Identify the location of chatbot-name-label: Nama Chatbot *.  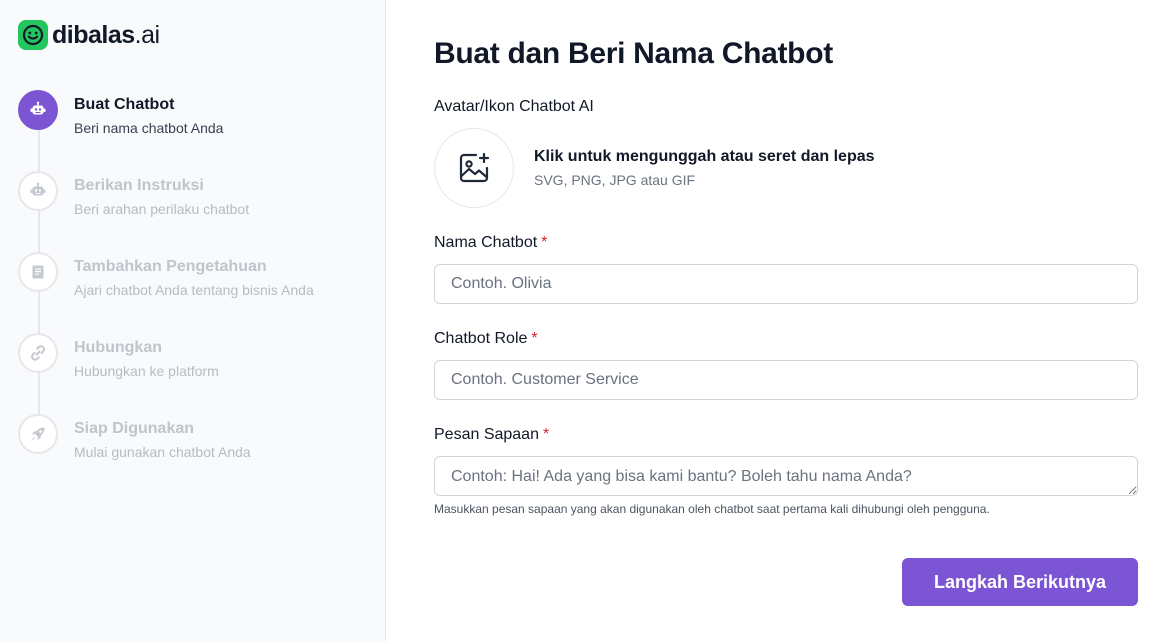
(490, 243).